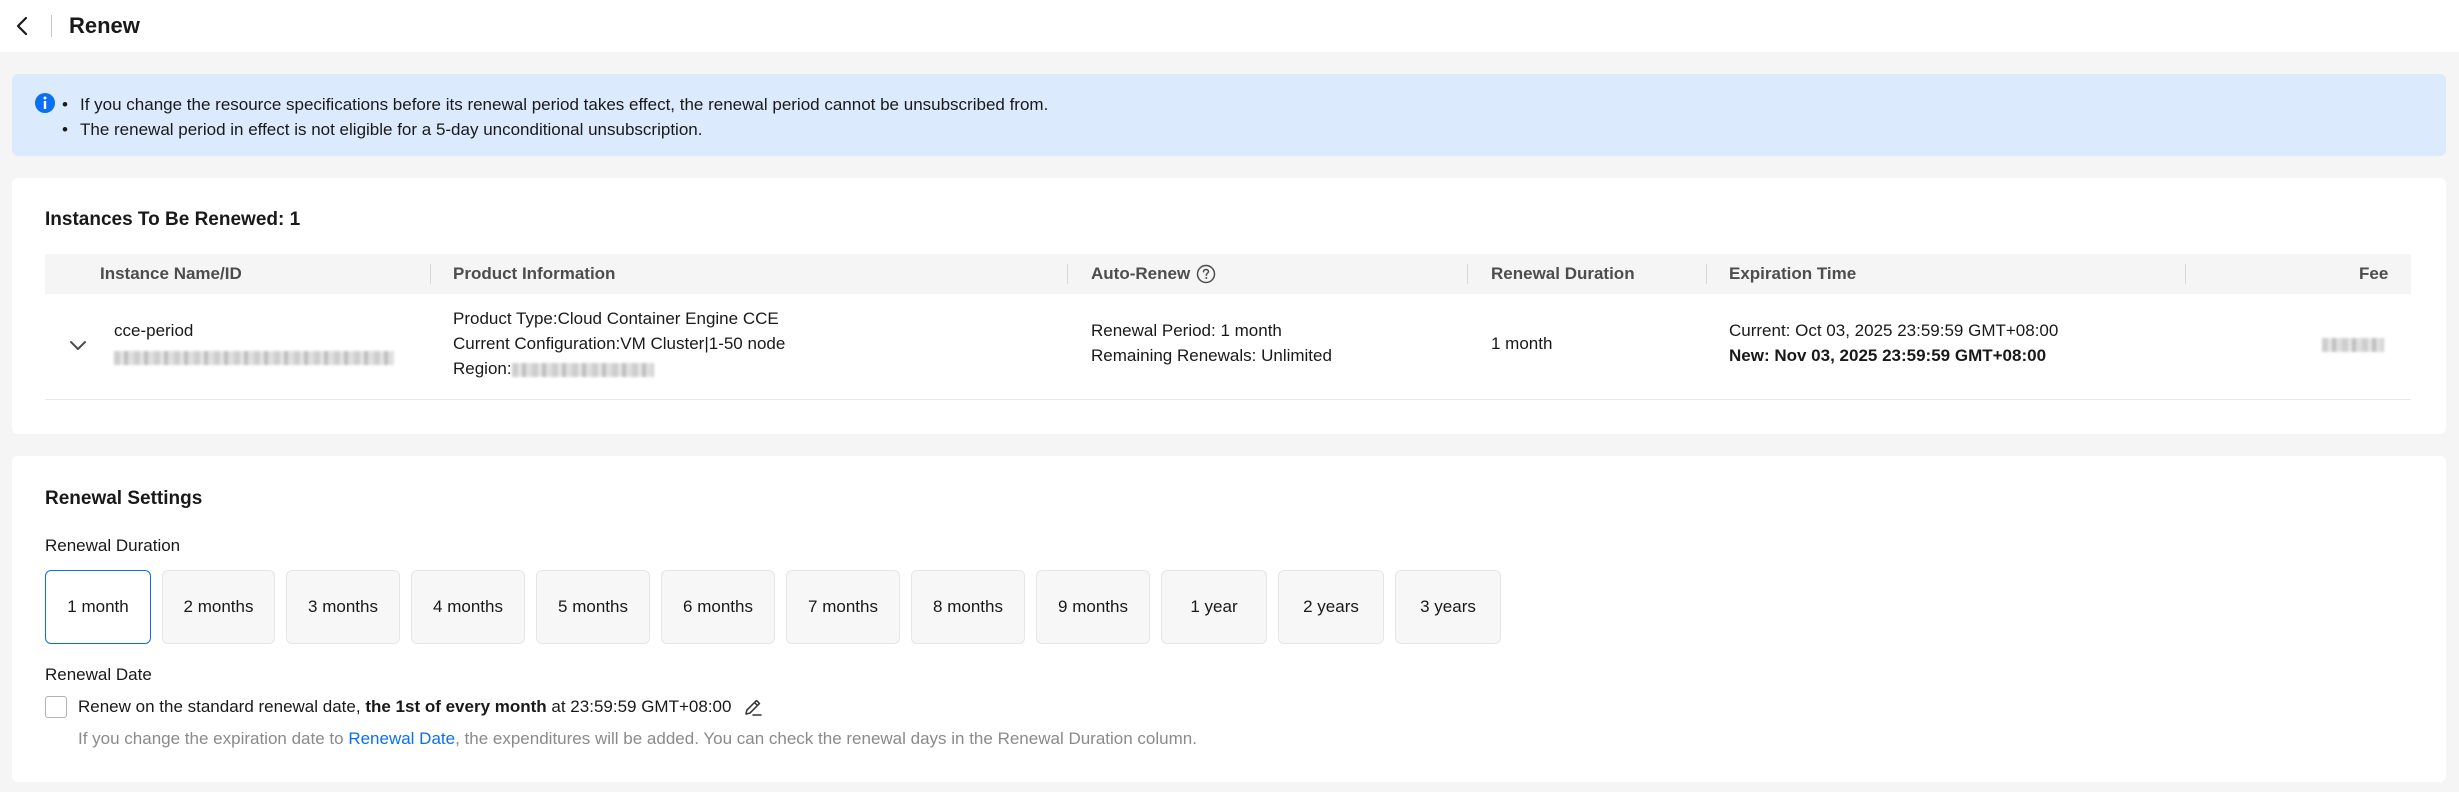  I want to click on chevron-left-icon, so click(22, 26).